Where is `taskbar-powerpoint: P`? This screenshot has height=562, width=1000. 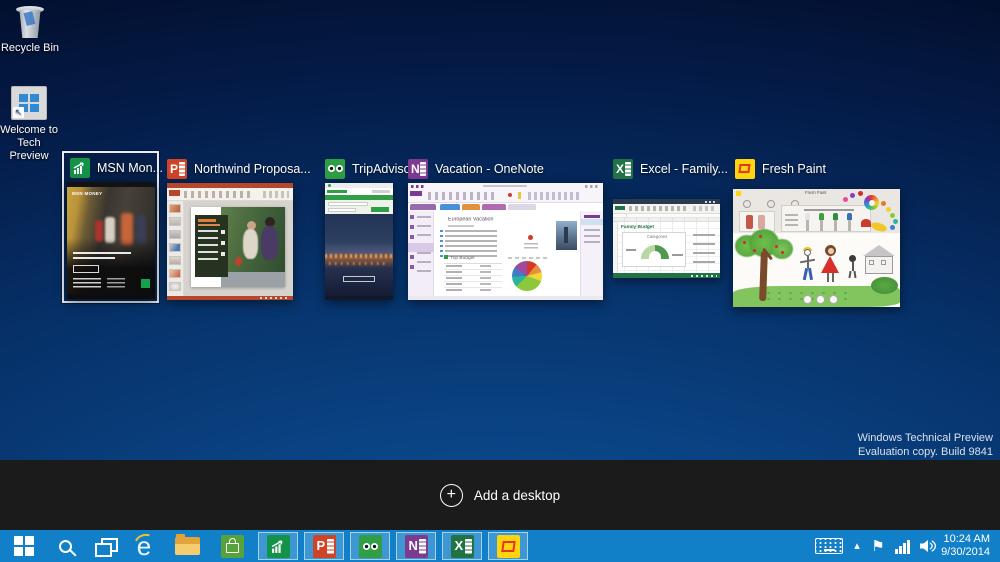 taskbar-powerpoint: P is located at coordinates (324, 546).